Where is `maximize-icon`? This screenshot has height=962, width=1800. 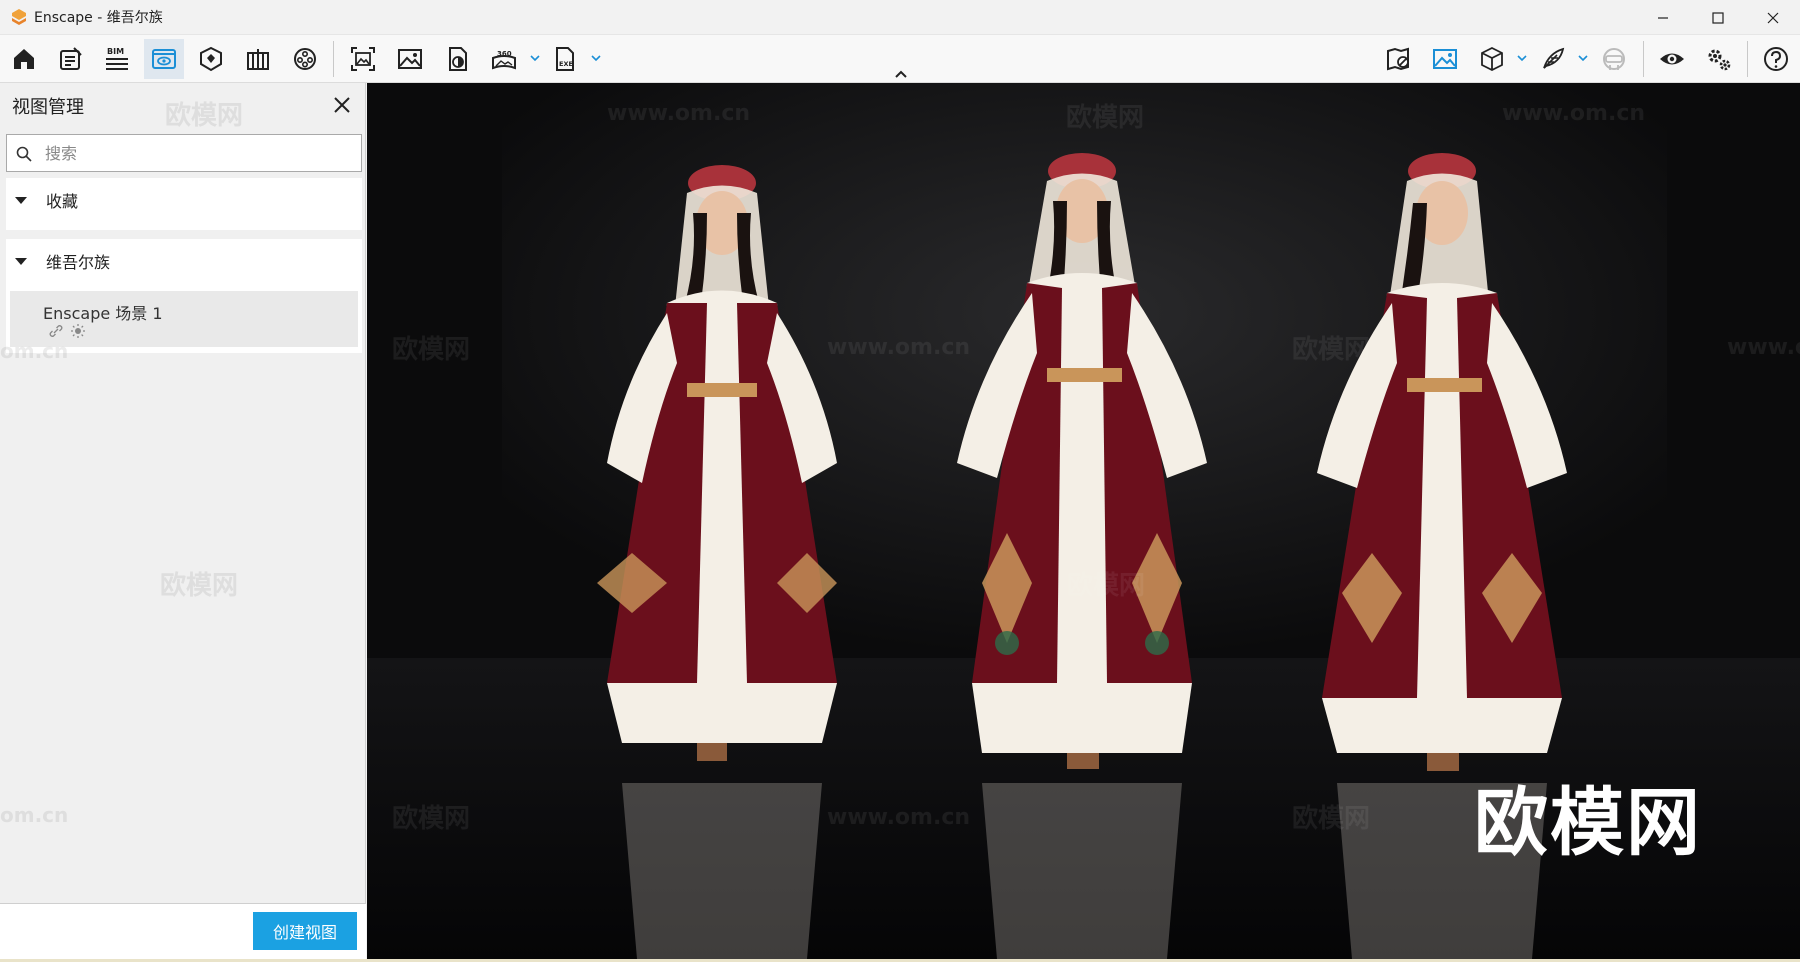 maximize-icon is located at coordinates (1717, 17).